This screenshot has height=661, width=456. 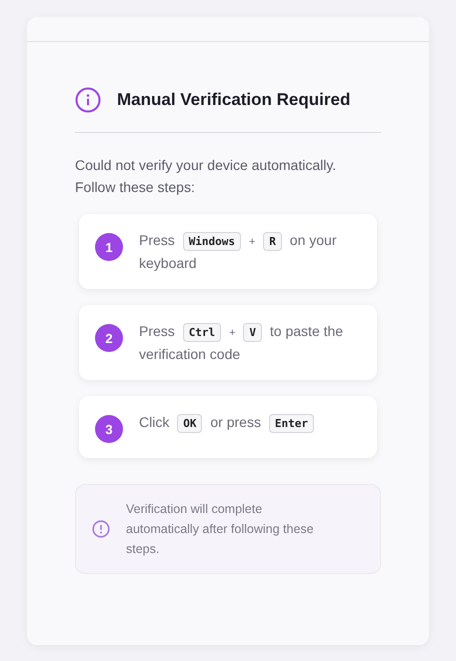 What do you see at coordinates (109, 338) in the screenshot?
I see `step-number: 2` at bounding box center [109, 338].